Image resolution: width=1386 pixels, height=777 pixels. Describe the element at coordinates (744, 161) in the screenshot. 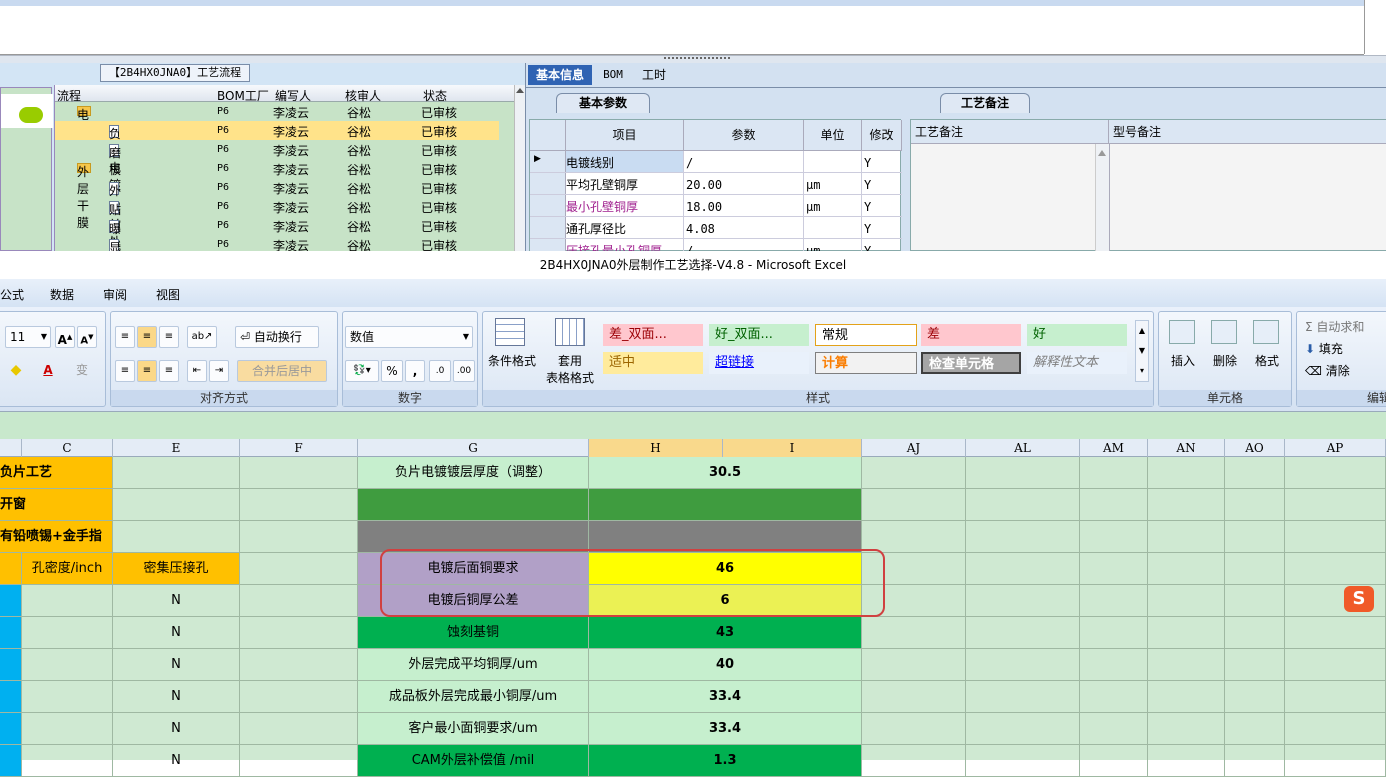

I see `param-value-cell: /` at that location.